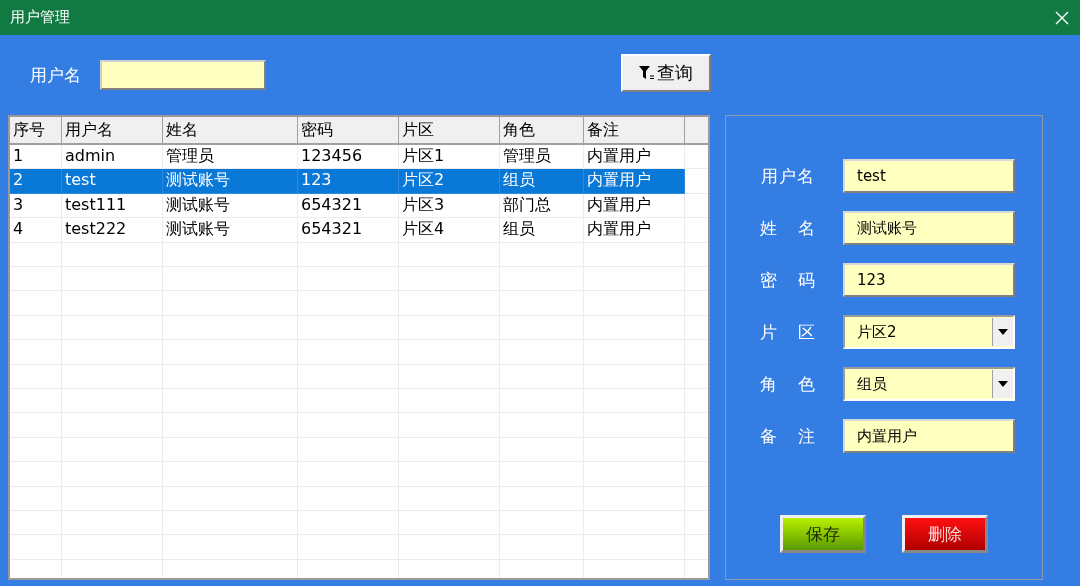 The height and width of the screenshot is (586, 1080). Describe the element at coordinates (40, 17) in the screenshot. I see `window-title: 用户管理` at that location.